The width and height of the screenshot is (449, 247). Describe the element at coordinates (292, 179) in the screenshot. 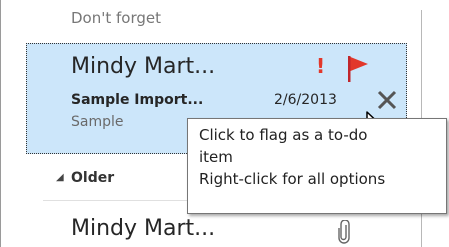

I see `tooltip-line-3: Right-click for all options` at that location.